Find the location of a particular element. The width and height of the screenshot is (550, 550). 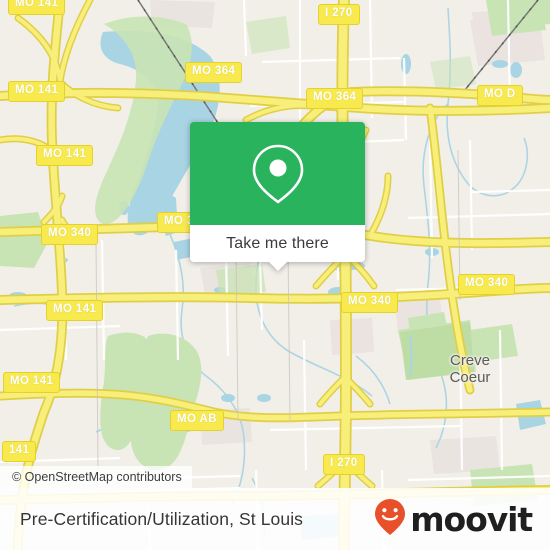

road-shield-mod: MO D is located at coordinates (500, 95).